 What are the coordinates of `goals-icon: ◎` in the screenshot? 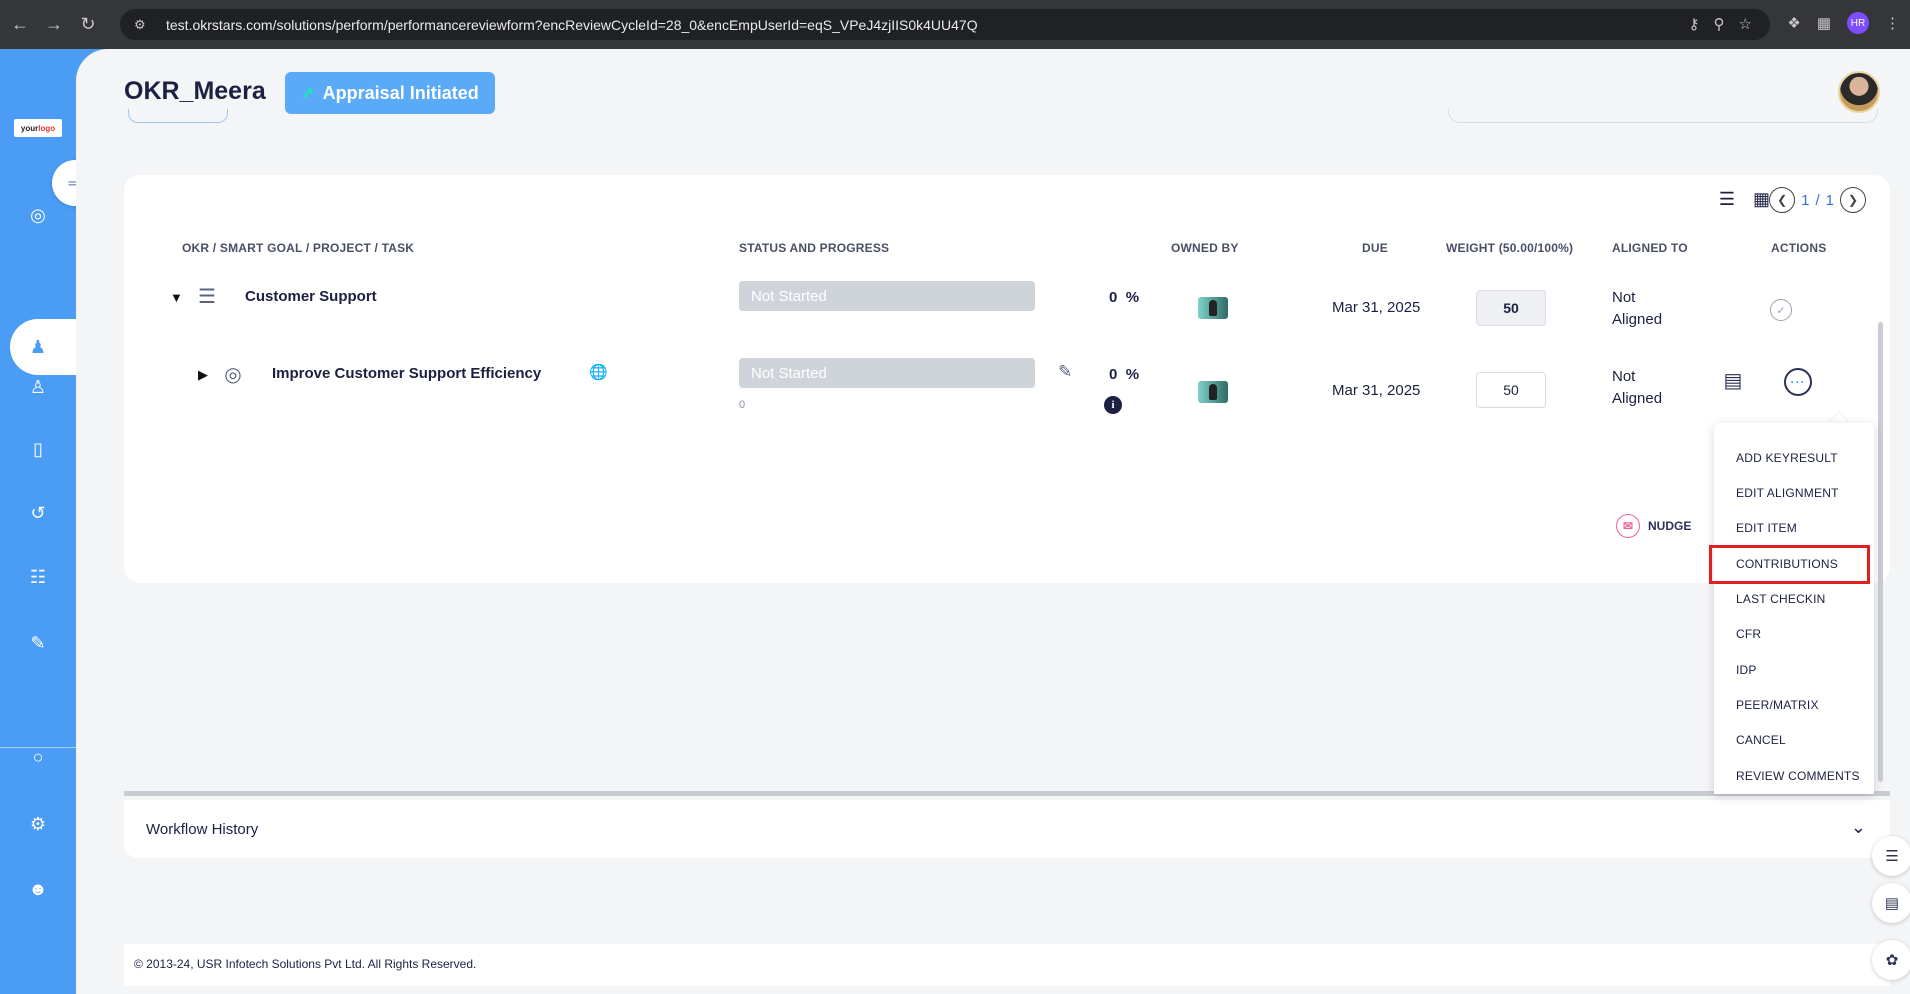 It's located at (38, 215).